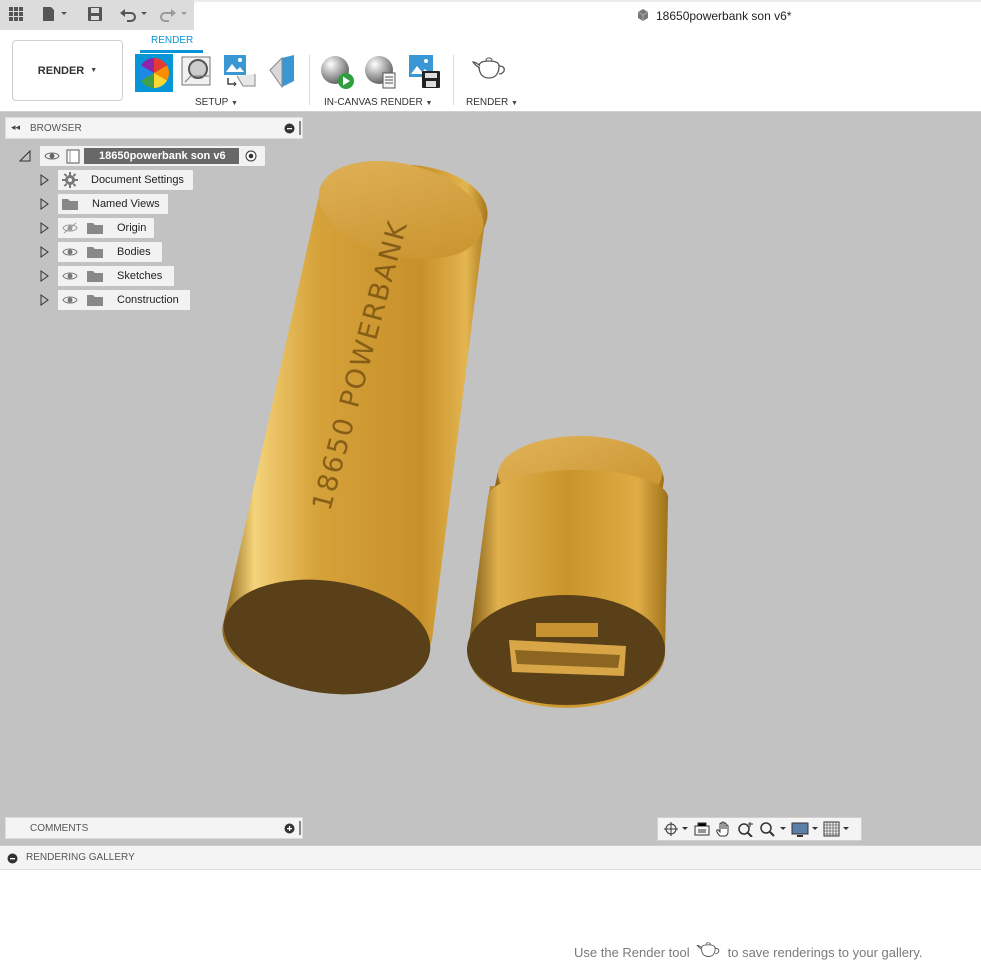 Image resolution: width=981 pixels, height=961 pixels. Describe the element at coordinates (137, 180) in the screenshot. I see `browser-item-label: Document Settings` at that location.